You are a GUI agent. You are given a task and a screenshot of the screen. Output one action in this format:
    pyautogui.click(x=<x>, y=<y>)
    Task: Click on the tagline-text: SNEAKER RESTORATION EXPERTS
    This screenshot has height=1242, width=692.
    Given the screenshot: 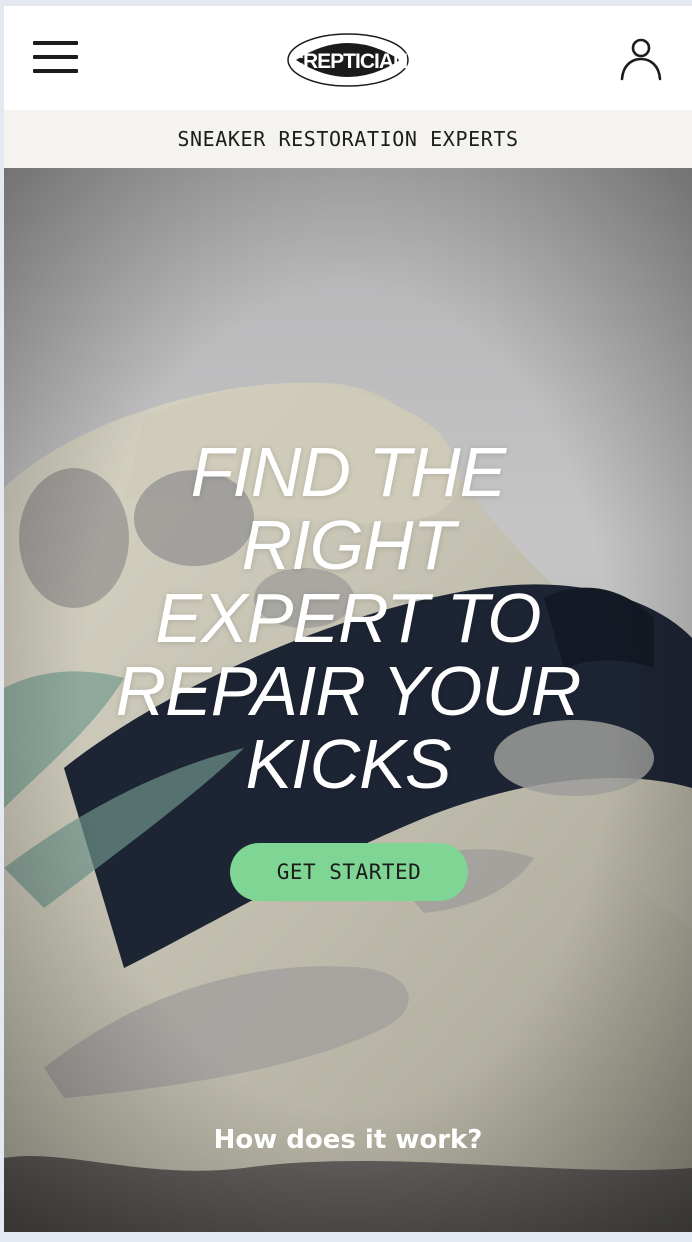 What is the action you would take?
    pyautogui.click(x=348, y=139)
    